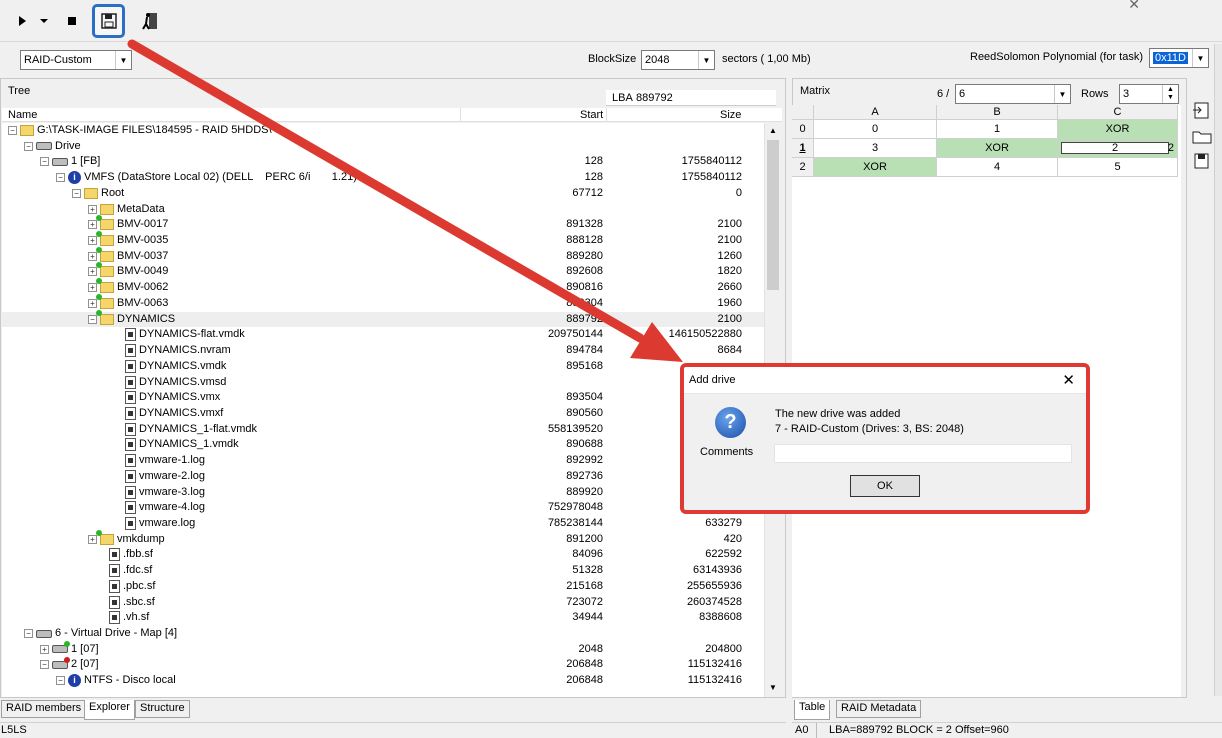  Describe the element at coordinates (383, 493) in the screenshot. I see `tree-row: vmware-3.log 889920` at that location.